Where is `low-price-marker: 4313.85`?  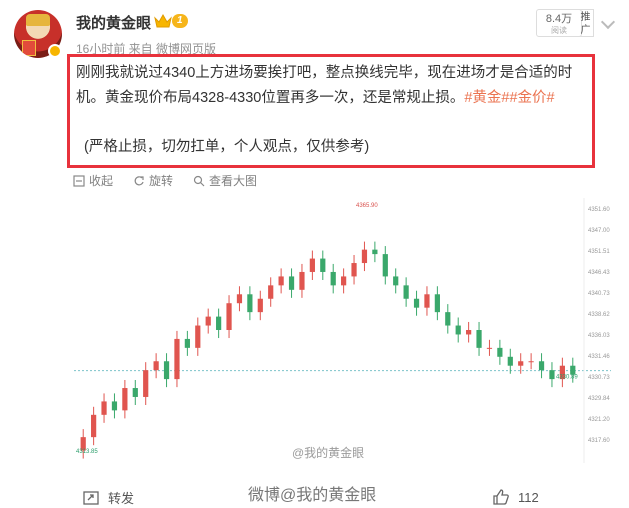
low-price-marker: 4313.85 is located at coordinates (87, 452).